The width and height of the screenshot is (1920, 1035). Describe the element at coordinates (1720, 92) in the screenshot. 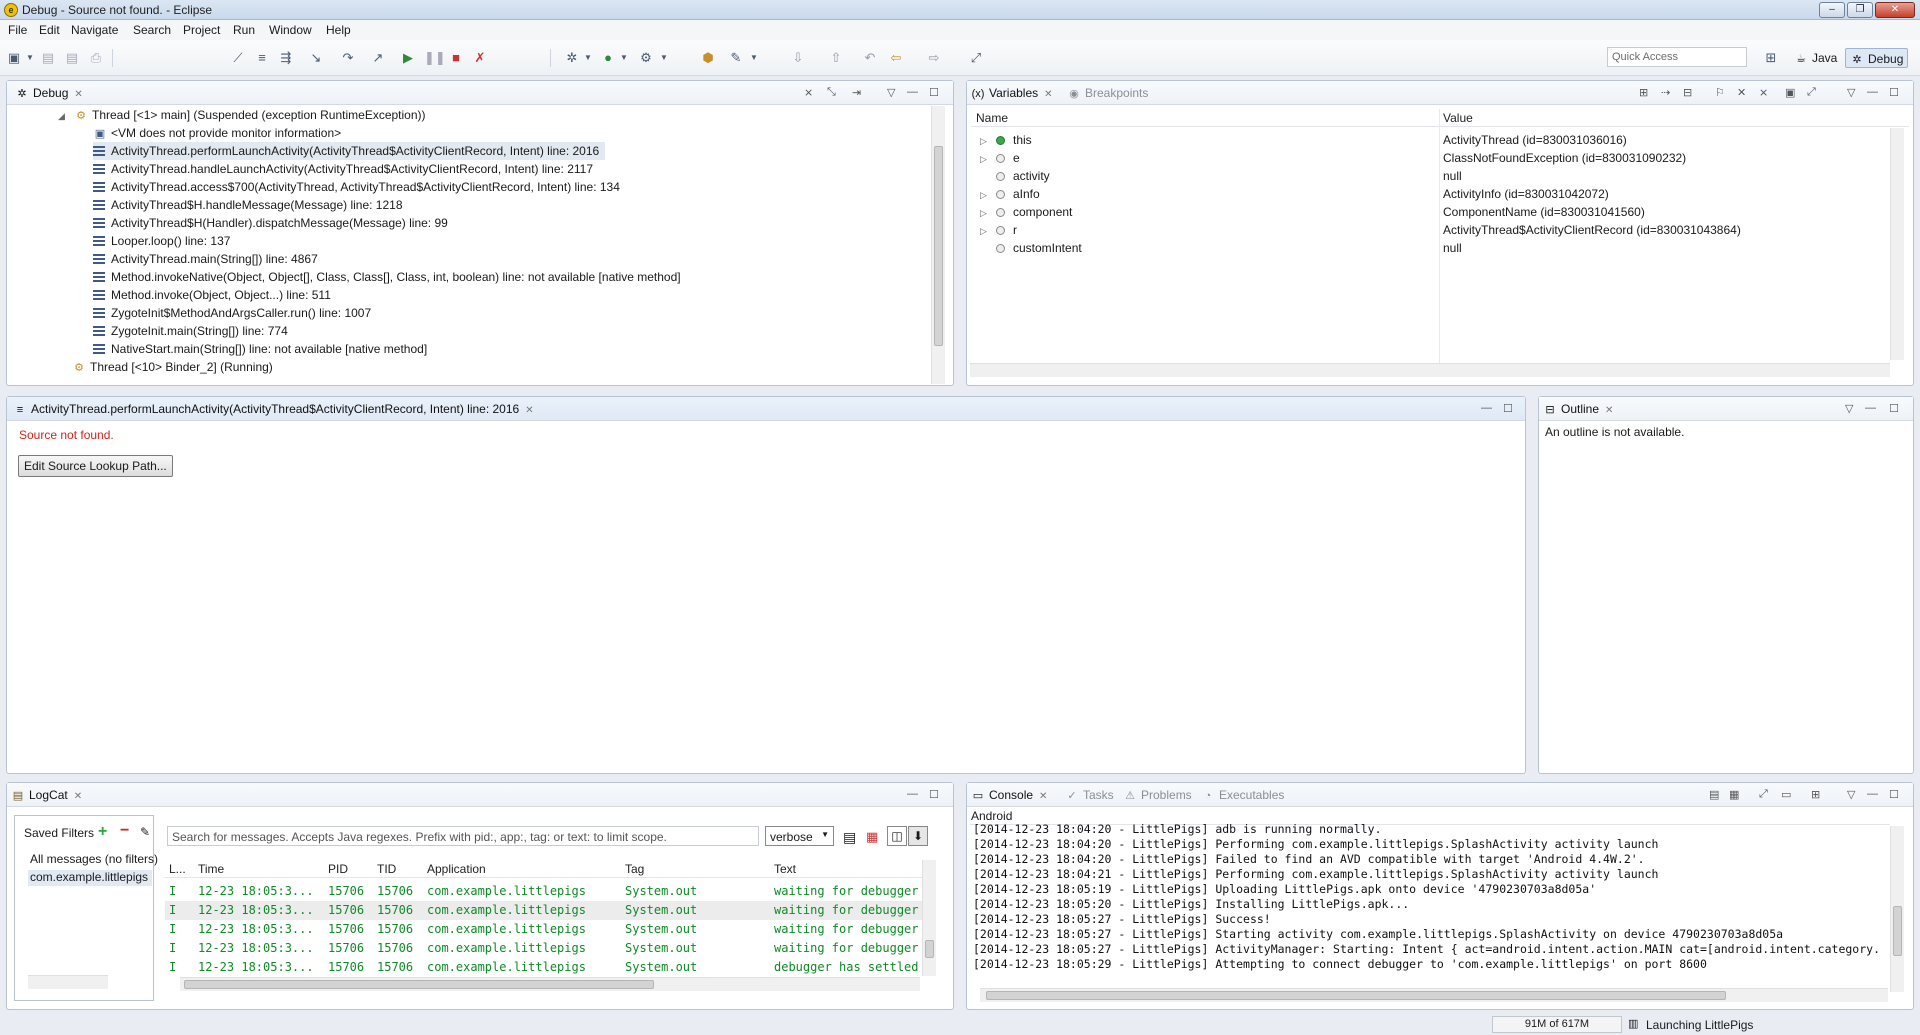

I see `new-watch-icon: ⚐` at that location.